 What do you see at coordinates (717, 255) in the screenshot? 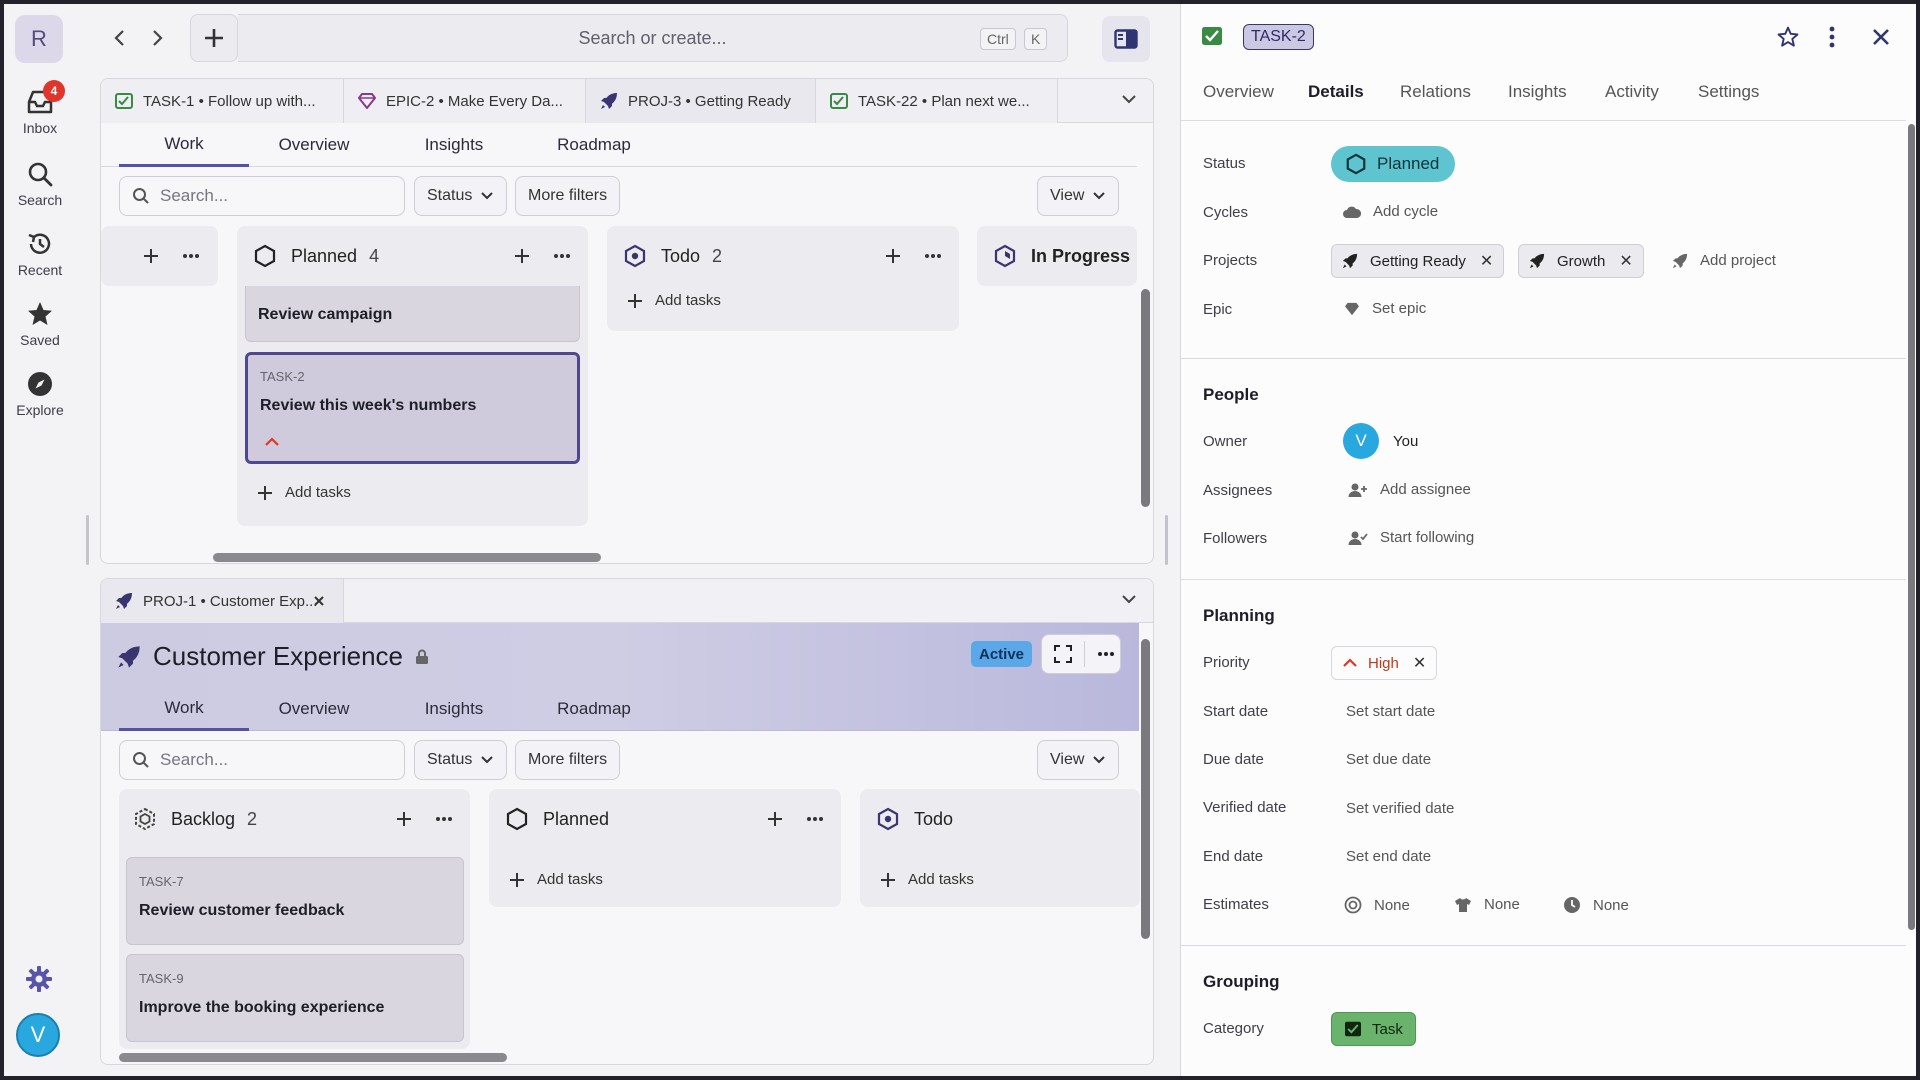
I see `column-count: 2` at bounding box center [717, 255].